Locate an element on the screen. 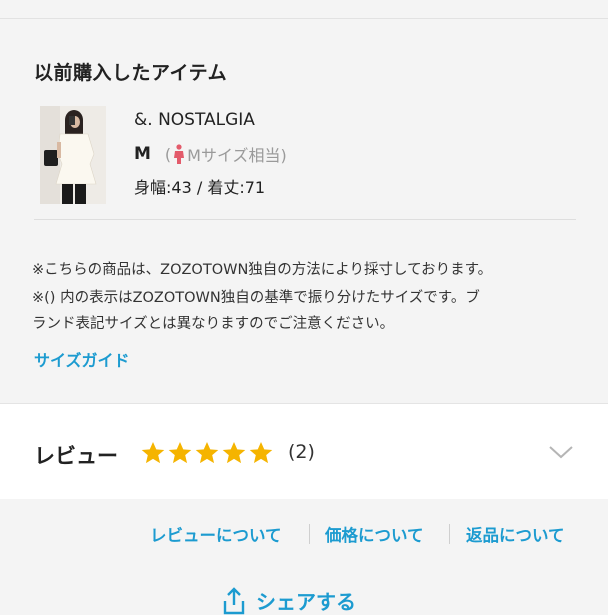 The width and height of the screenshot is (608, 615). purchased-items-title: 以前購入したアイテム is located at coordinates (131, 73).